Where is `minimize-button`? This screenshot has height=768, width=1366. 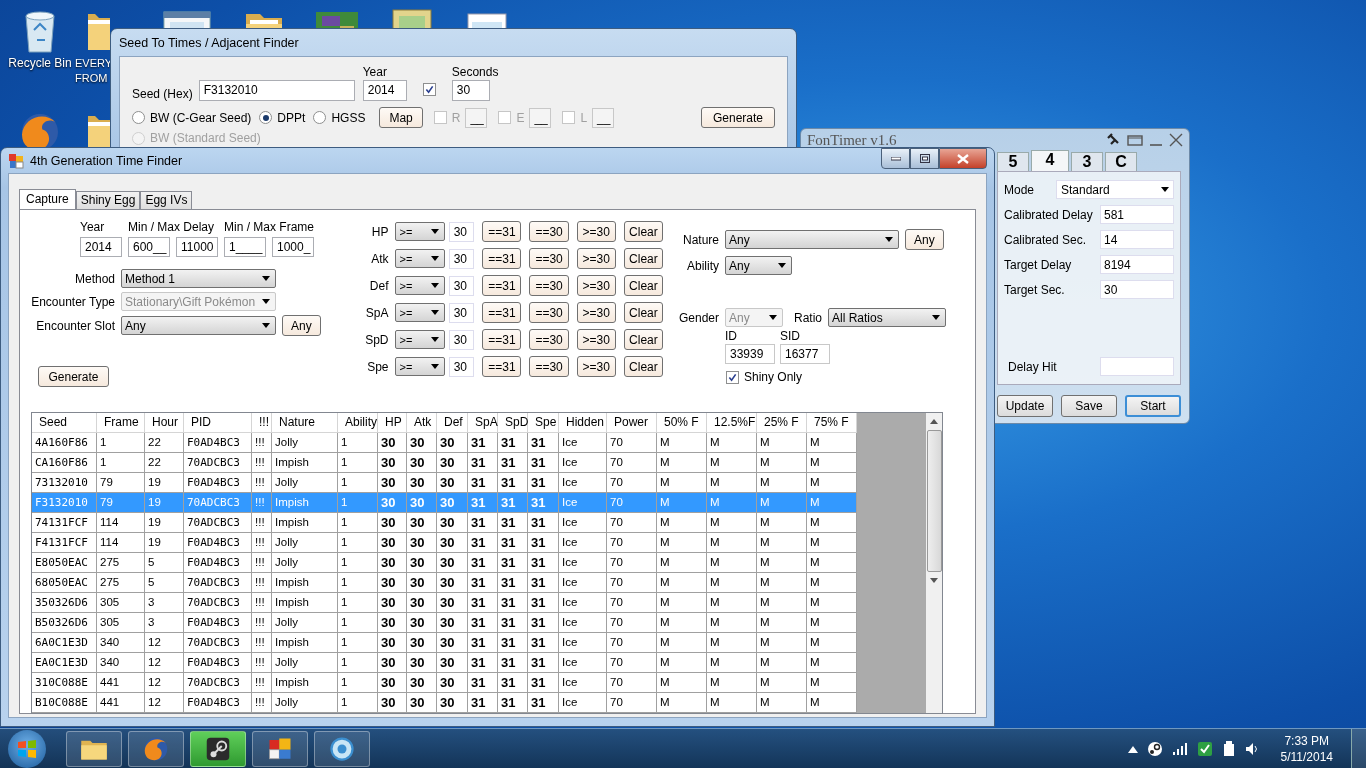 minimize-button is located at coordinates (895, 158).